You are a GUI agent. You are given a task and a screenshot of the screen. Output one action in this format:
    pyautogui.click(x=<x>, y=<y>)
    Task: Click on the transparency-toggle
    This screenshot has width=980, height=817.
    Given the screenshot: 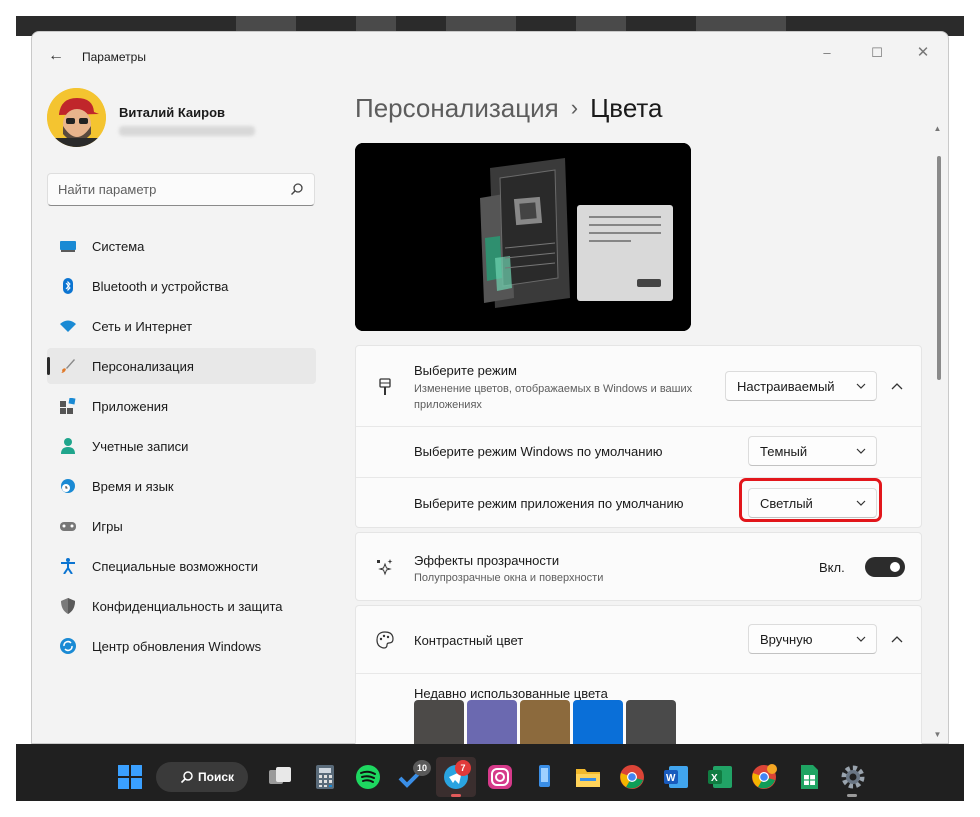 What is the action you would take?
    pyautogui.click(x=885, y=567)
    